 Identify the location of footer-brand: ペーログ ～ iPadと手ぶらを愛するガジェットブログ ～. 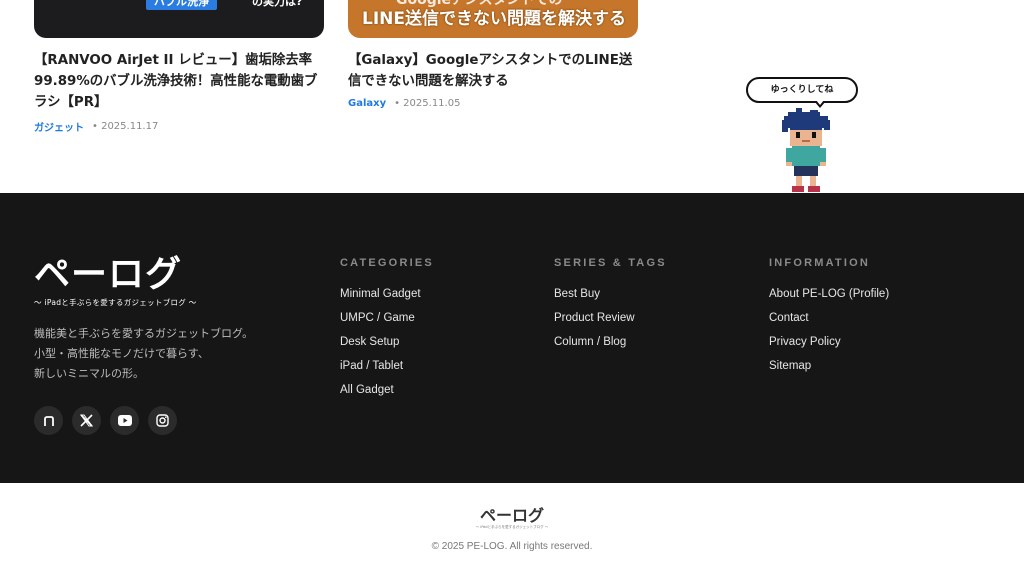
(115, 281).